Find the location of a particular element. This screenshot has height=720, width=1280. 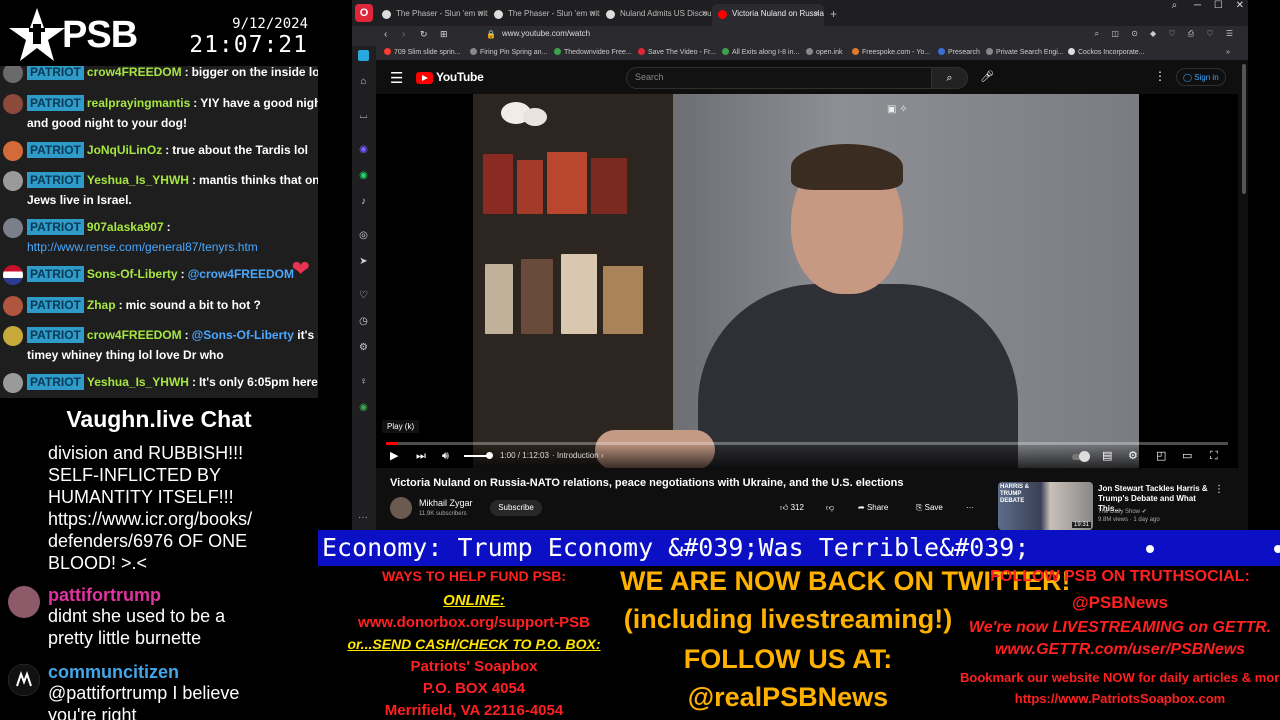

settings-dots-icon: ⋮ is located at coordinates (1160, 76).